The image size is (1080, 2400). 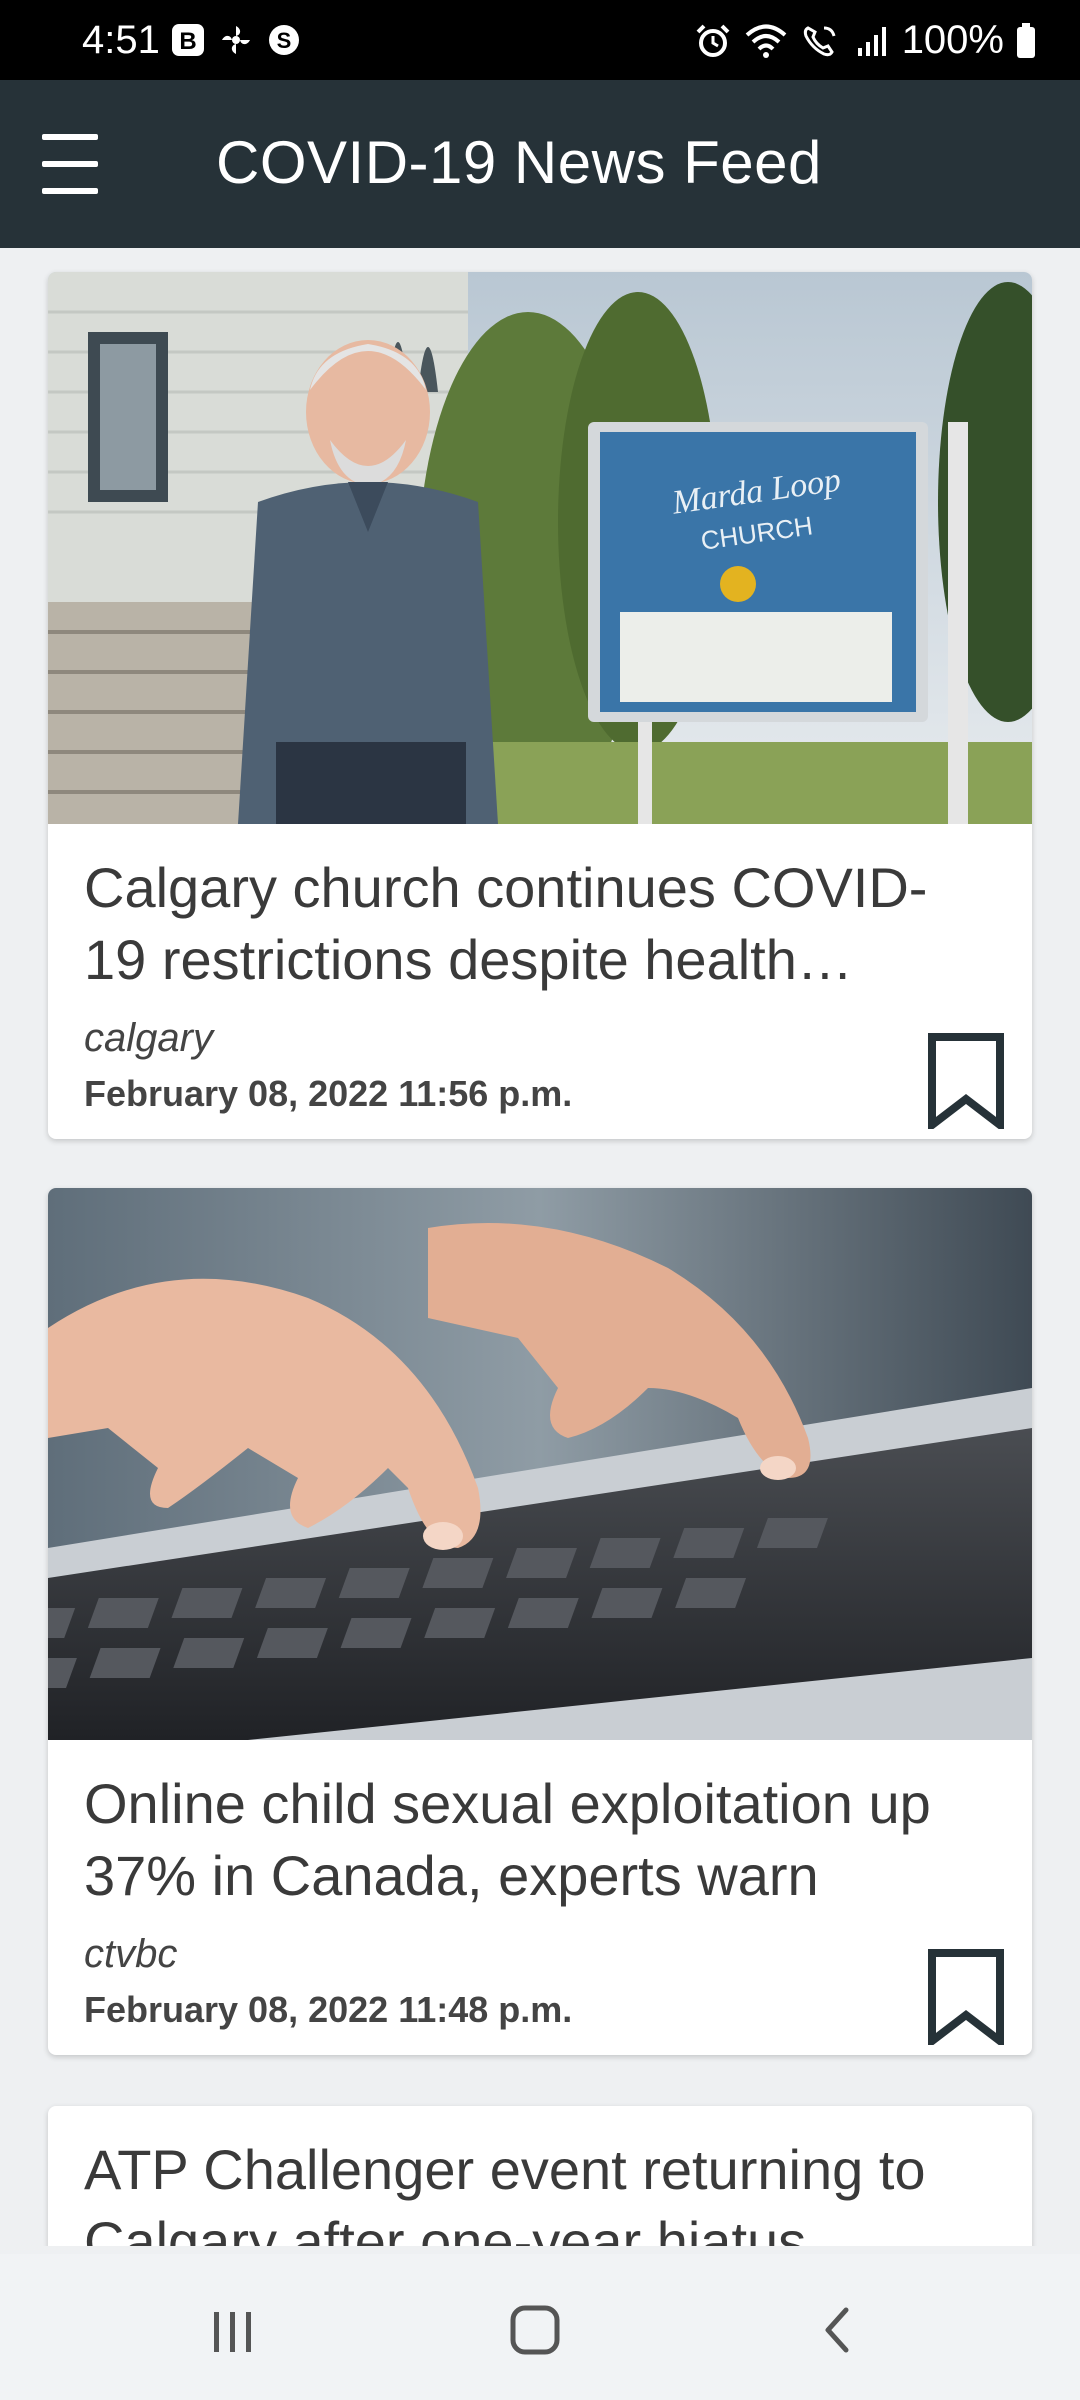 I want to click on fan-icon, so click(x=236, y=40).